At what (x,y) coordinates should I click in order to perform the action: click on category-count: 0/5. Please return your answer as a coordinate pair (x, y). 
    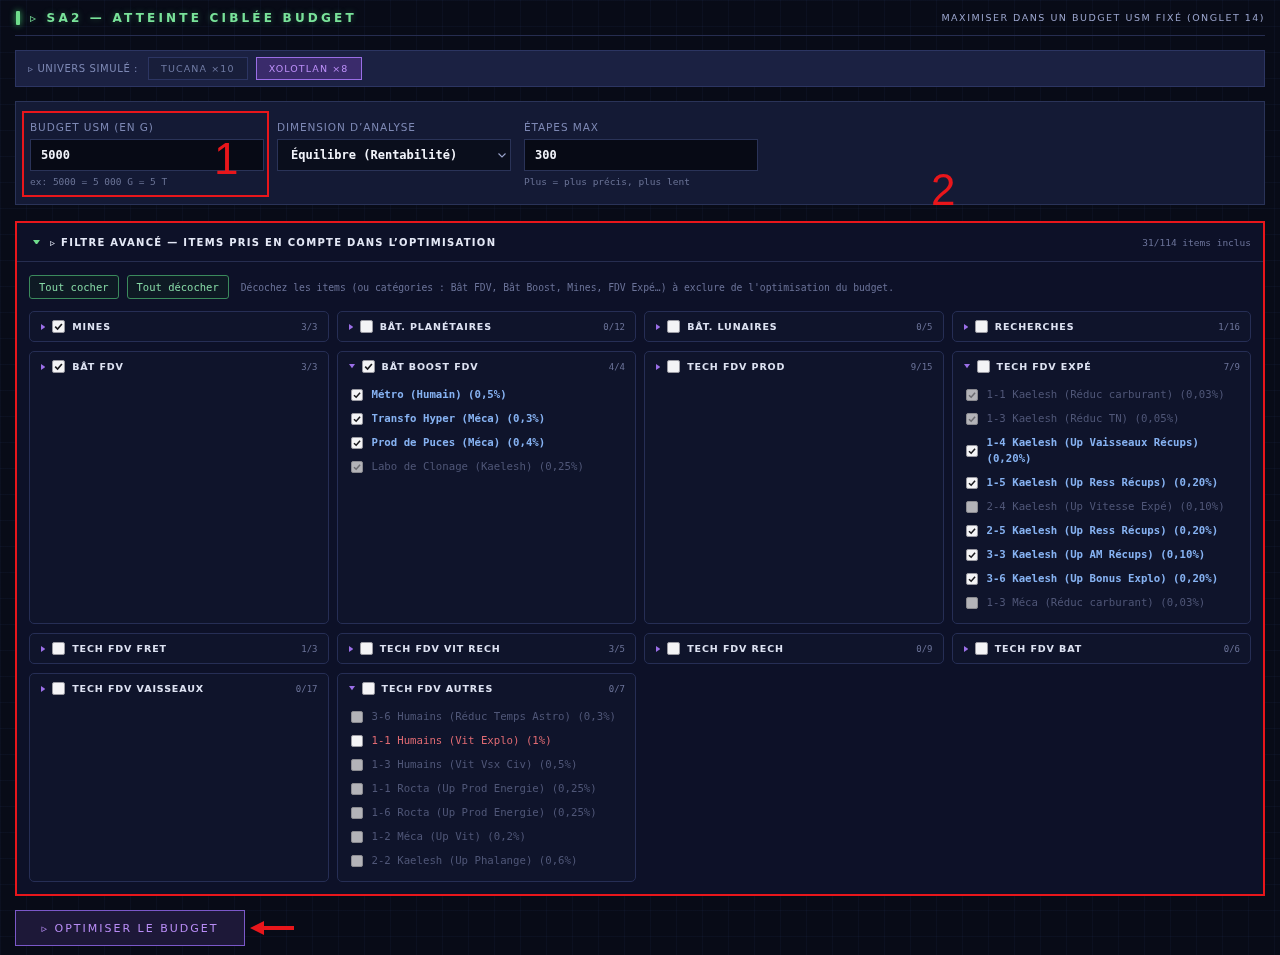
    Looking at the image, I should click on (924, 326).